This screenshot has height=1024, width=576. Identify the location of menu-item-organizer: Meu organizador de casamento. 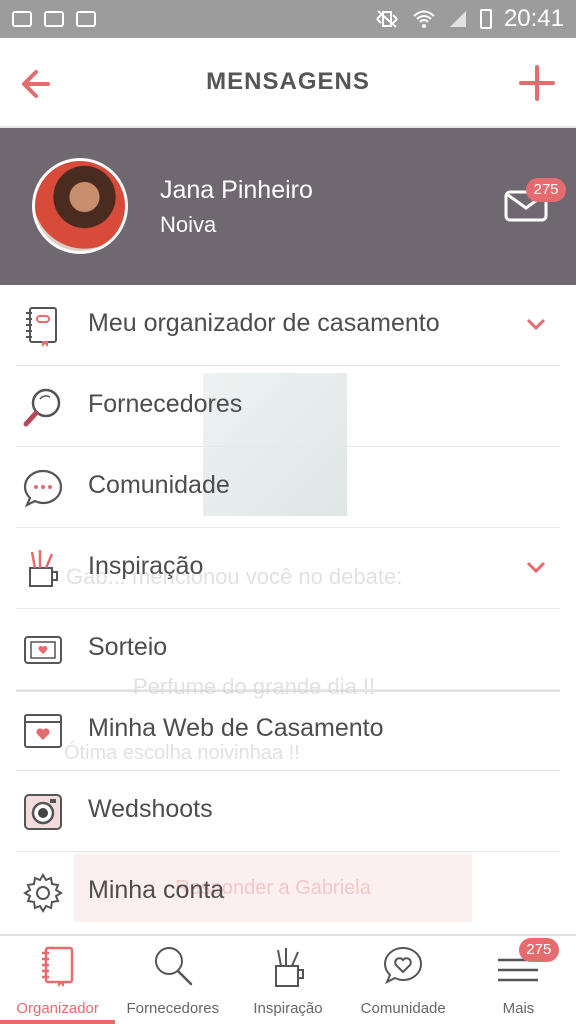
(288, 325).